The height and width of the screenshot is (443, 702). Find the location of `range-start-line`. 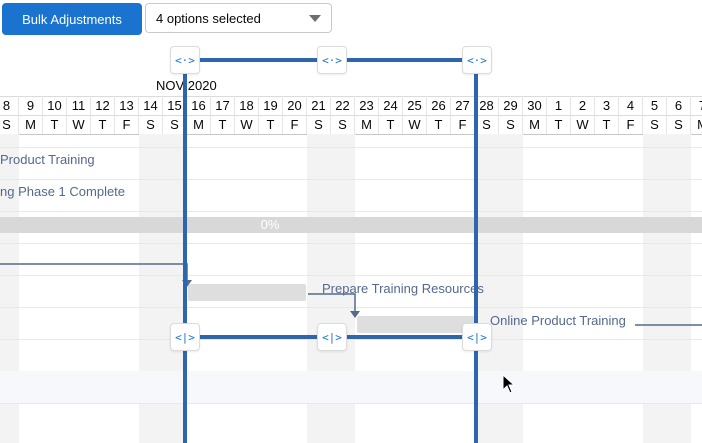

range-start-line is located at coordinates (185, 258).